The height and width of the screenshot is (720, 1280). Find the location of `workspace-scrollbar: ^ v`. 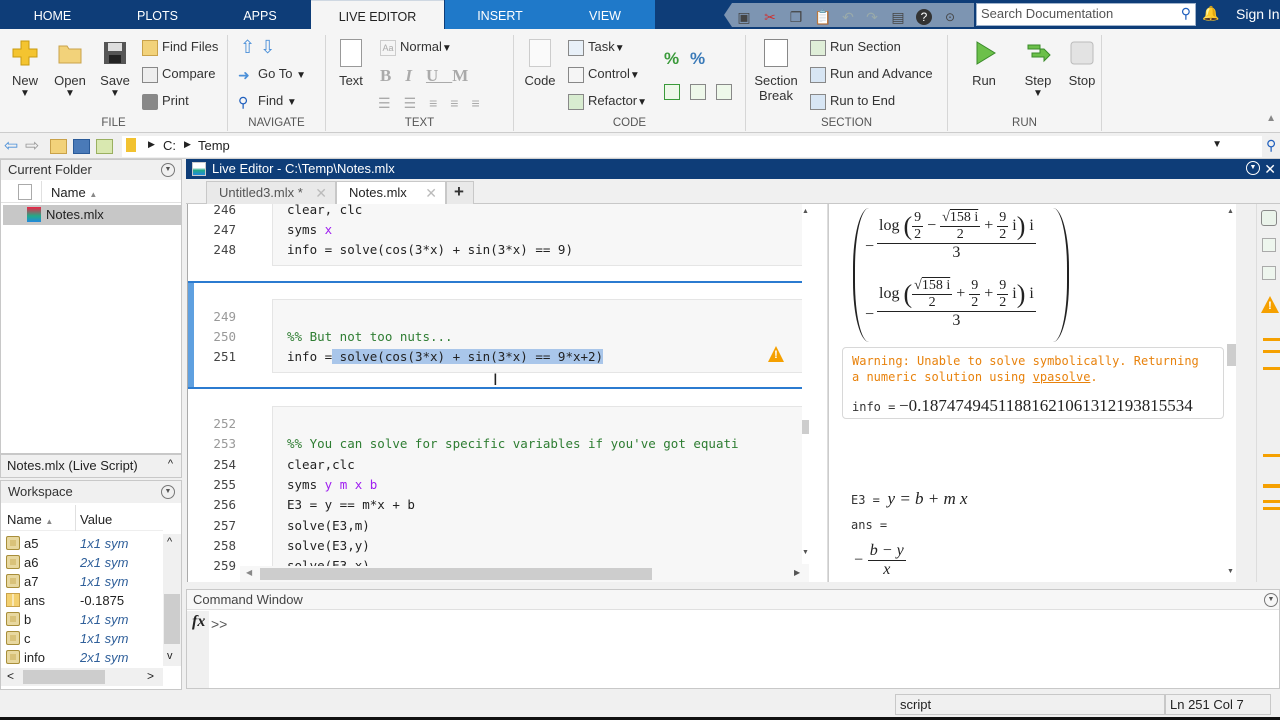

workspace-scrollbar: ^ v is located at coordinates (172, 600).